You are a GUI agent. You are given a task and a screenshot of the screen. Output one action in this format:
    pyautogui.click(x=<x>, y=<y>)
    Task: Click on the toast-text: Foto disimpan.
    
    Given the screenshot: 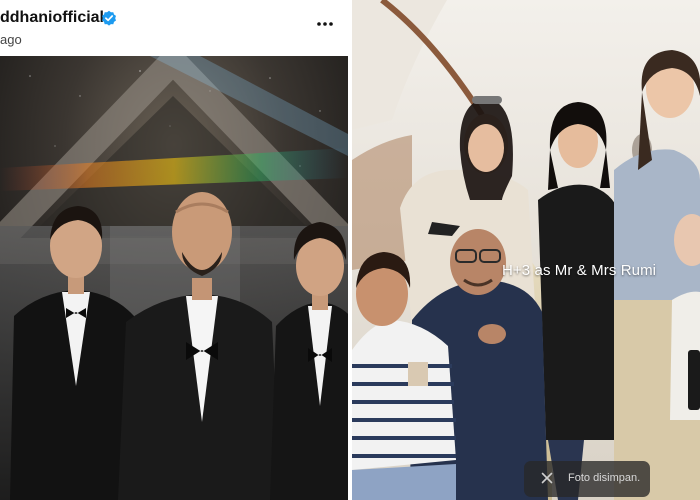 What is the action you would take?
    pyautogui.click(x=604, y=478)
    